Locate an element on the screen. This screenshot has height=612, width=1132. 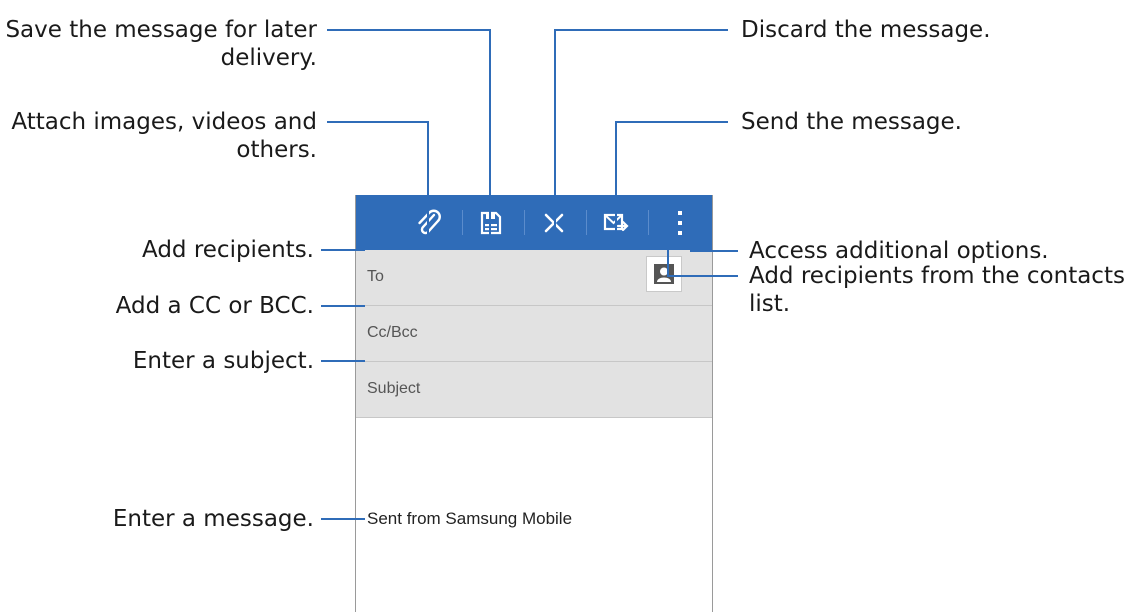
contacts-callout-line1: Add recipients from the contacts is located at coordinates (937, 276).